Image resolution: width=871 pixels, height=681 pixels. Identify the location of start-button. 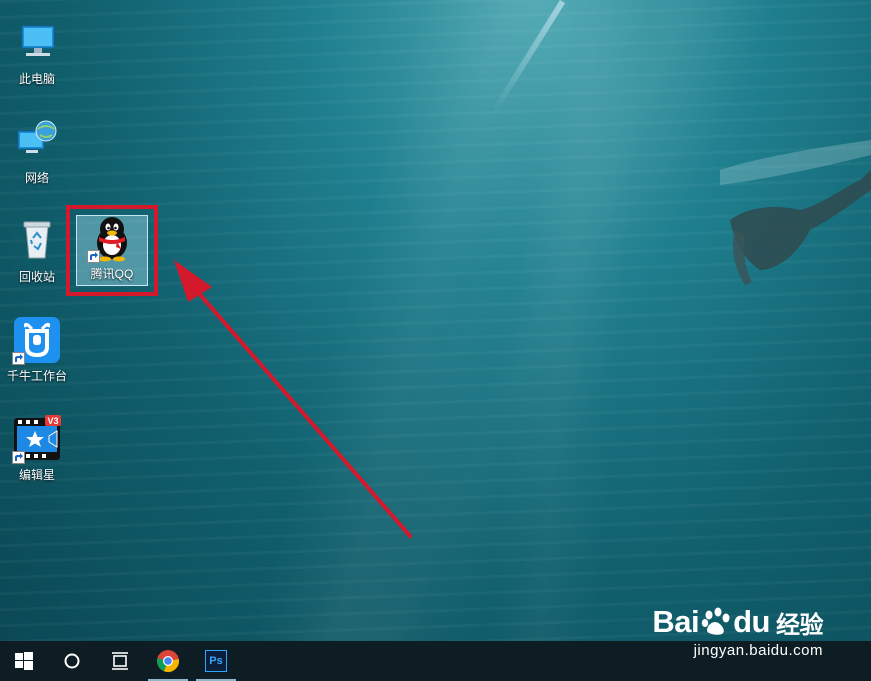
(24, 661).